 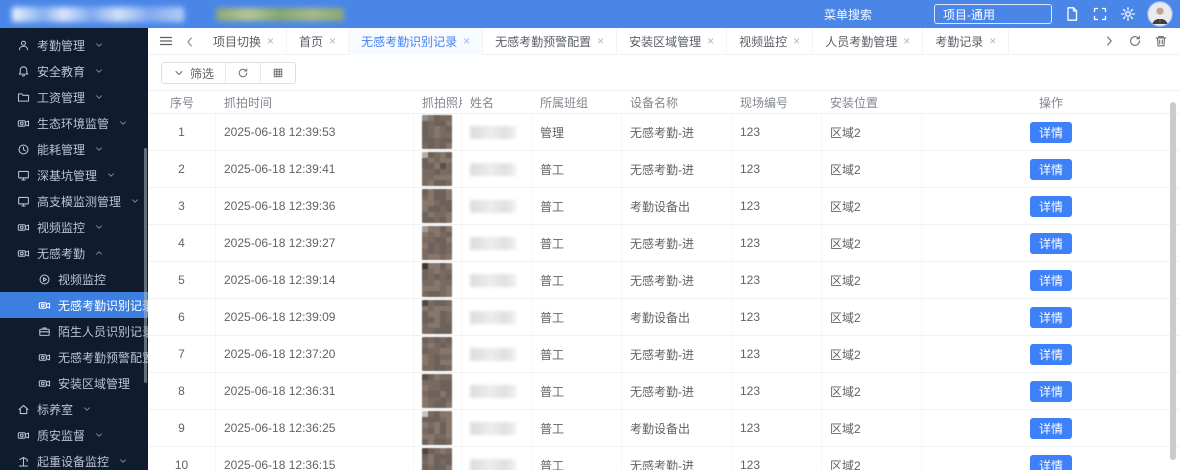 I want to click on tab: 无感考勤识别记录 ×, so click(x=416, y=41).